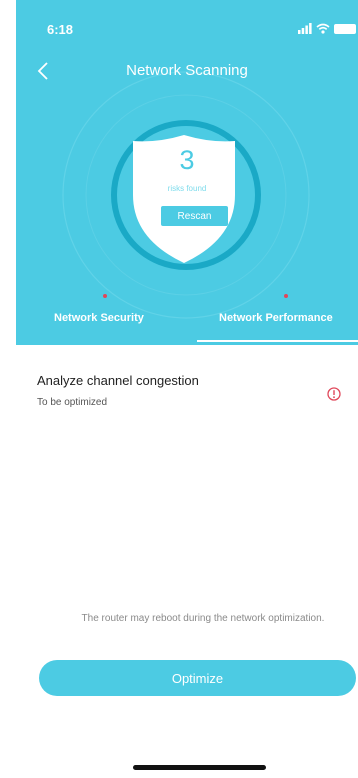 The height and width of the screenshot is (778, 358). Describe the element at coordinates (197, 678) in the screenshot. I see `optimize-button: Optimize` at that location.